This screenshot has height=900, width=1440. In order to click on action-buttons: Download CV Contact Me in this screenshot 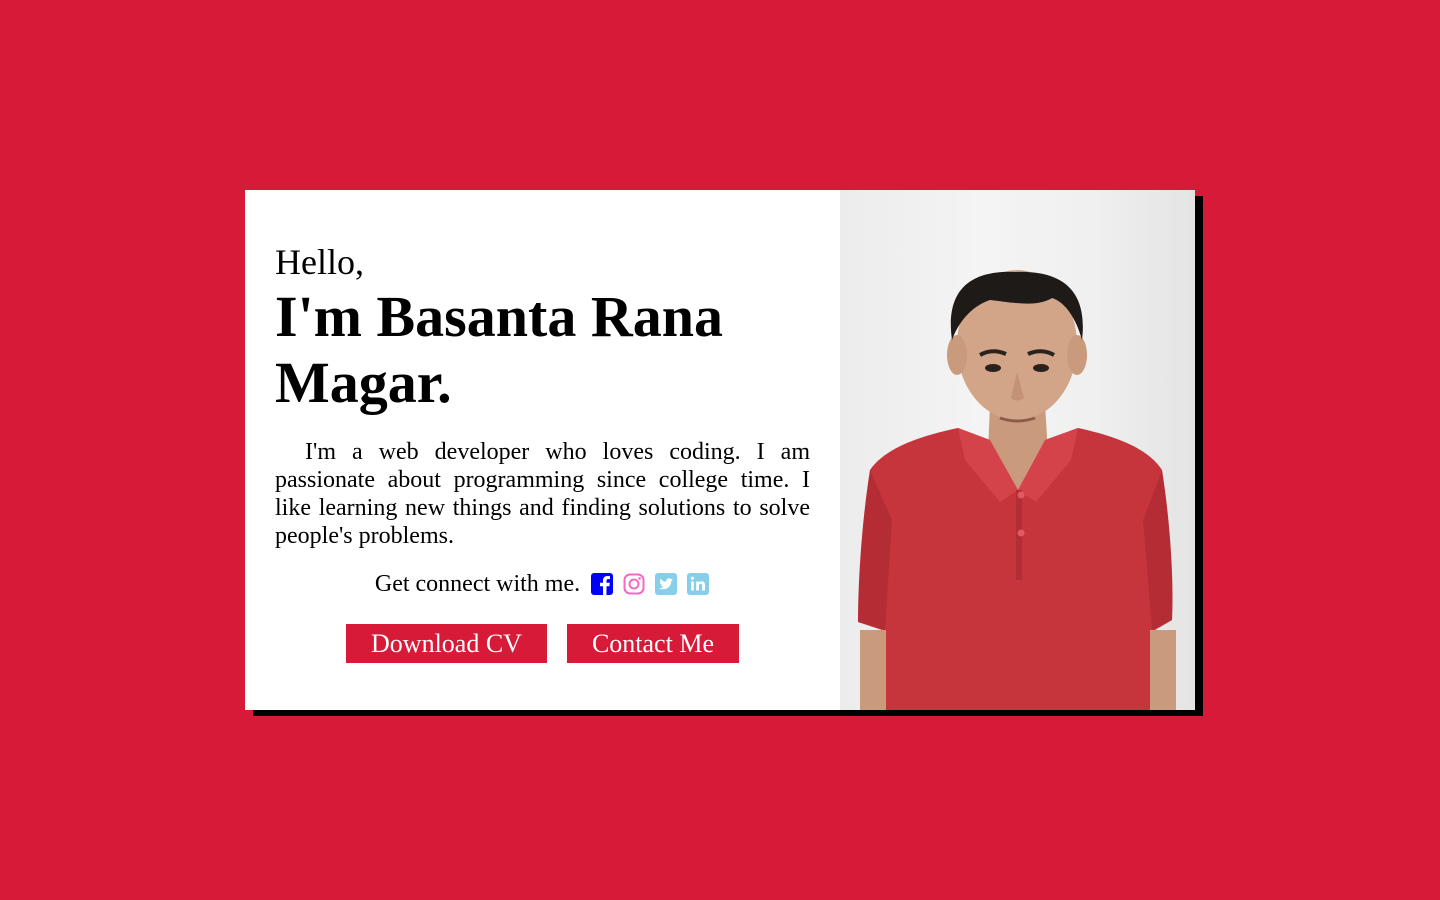, I will do `click(542, 643)`.